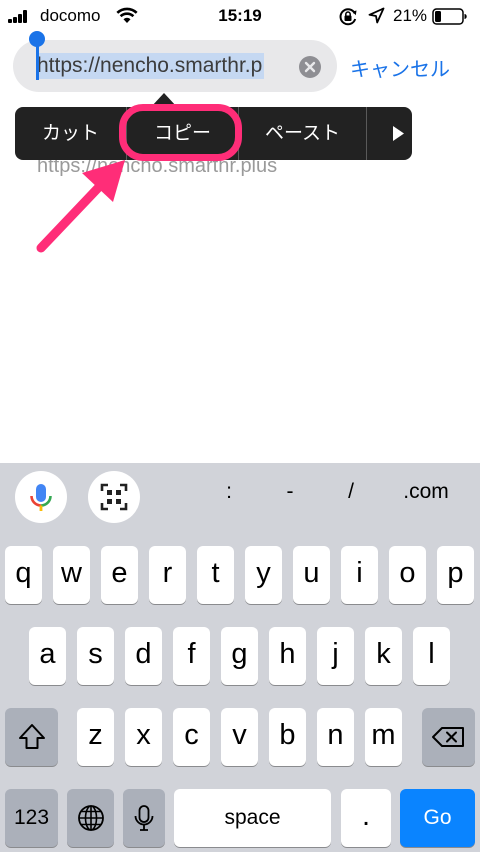 The width and height of the screenshot is (480, 852). What do you see at coordinates (143, 737) in the screenshot?
I see `key-x: x` at bounding box center [143, 737].